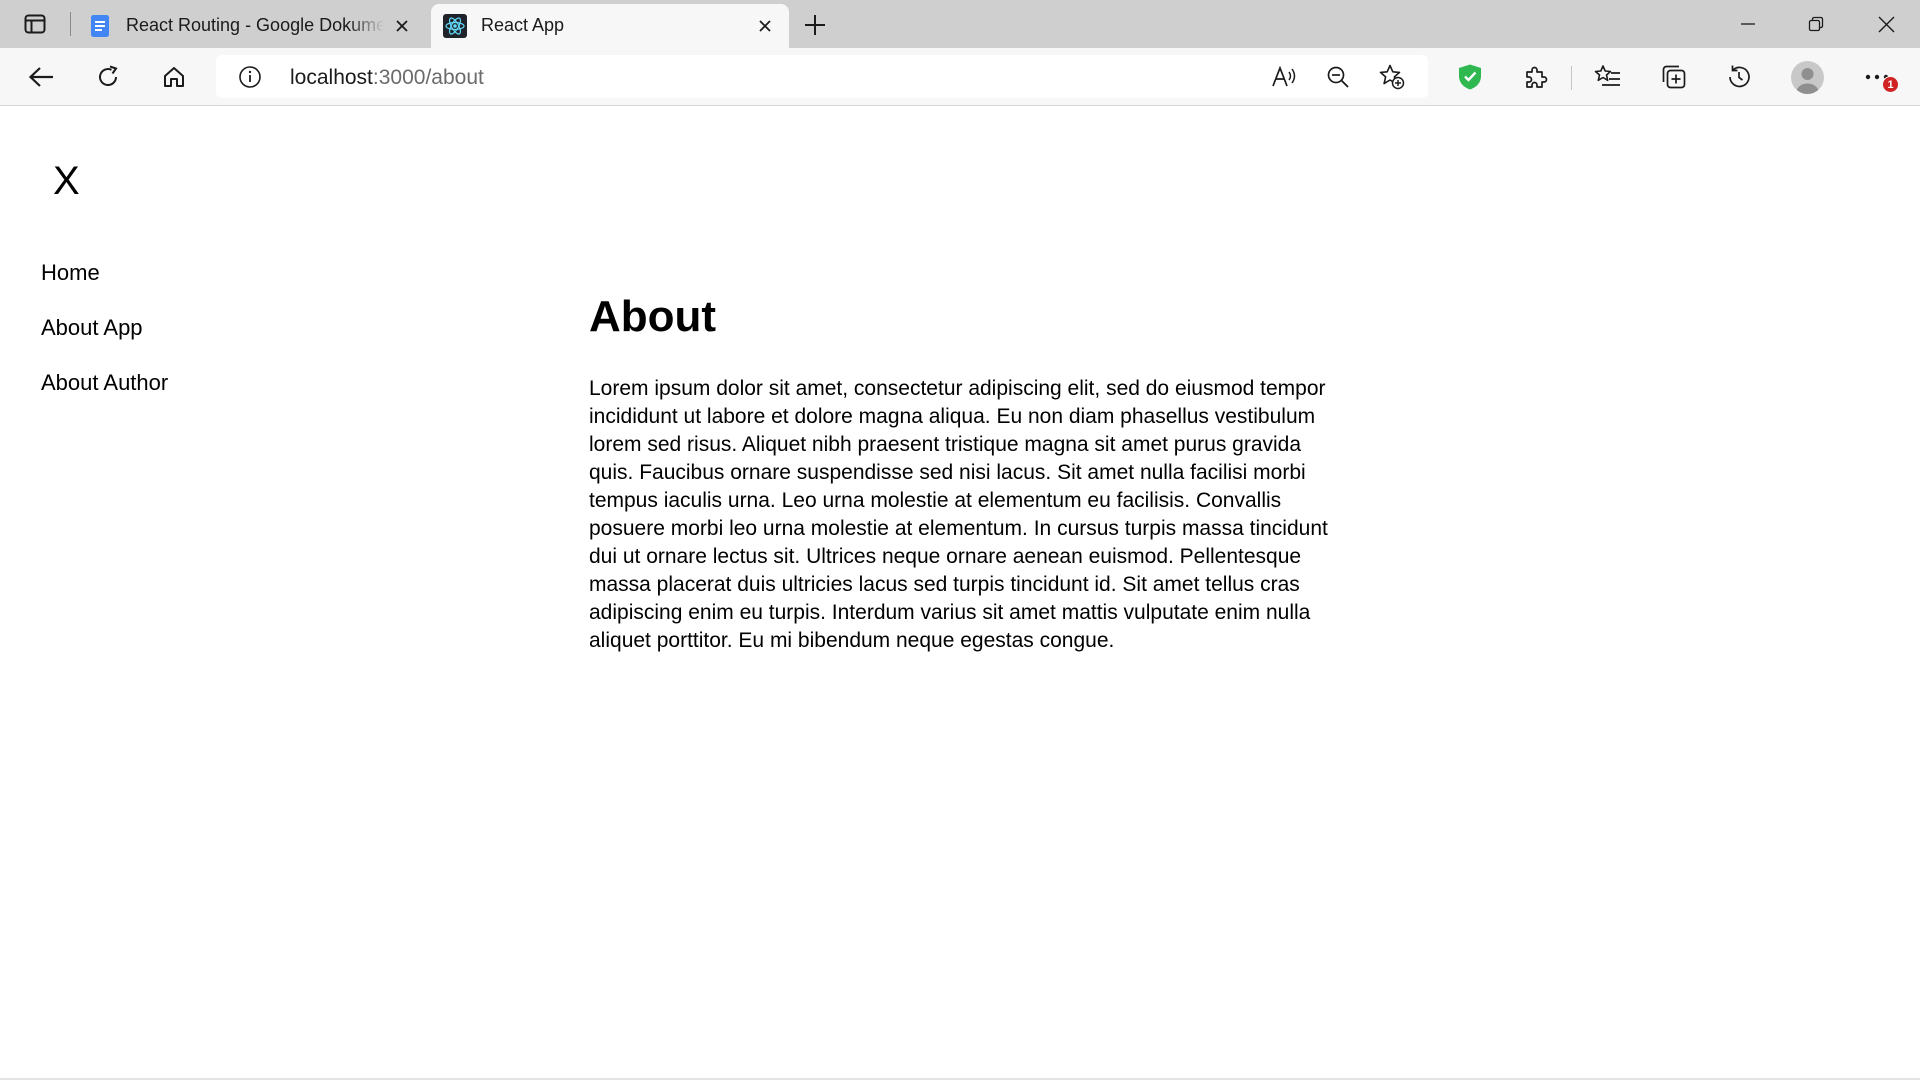  I want to click on restore-icon, so click(1816, 24).